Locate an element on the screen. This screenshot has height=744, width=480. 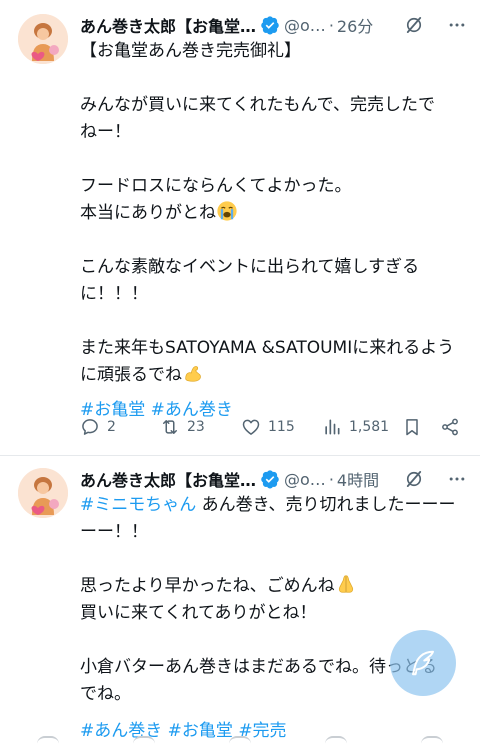
text-line-content: あん巻き、売り切れましたーーー is located at coordinates (326, 505).